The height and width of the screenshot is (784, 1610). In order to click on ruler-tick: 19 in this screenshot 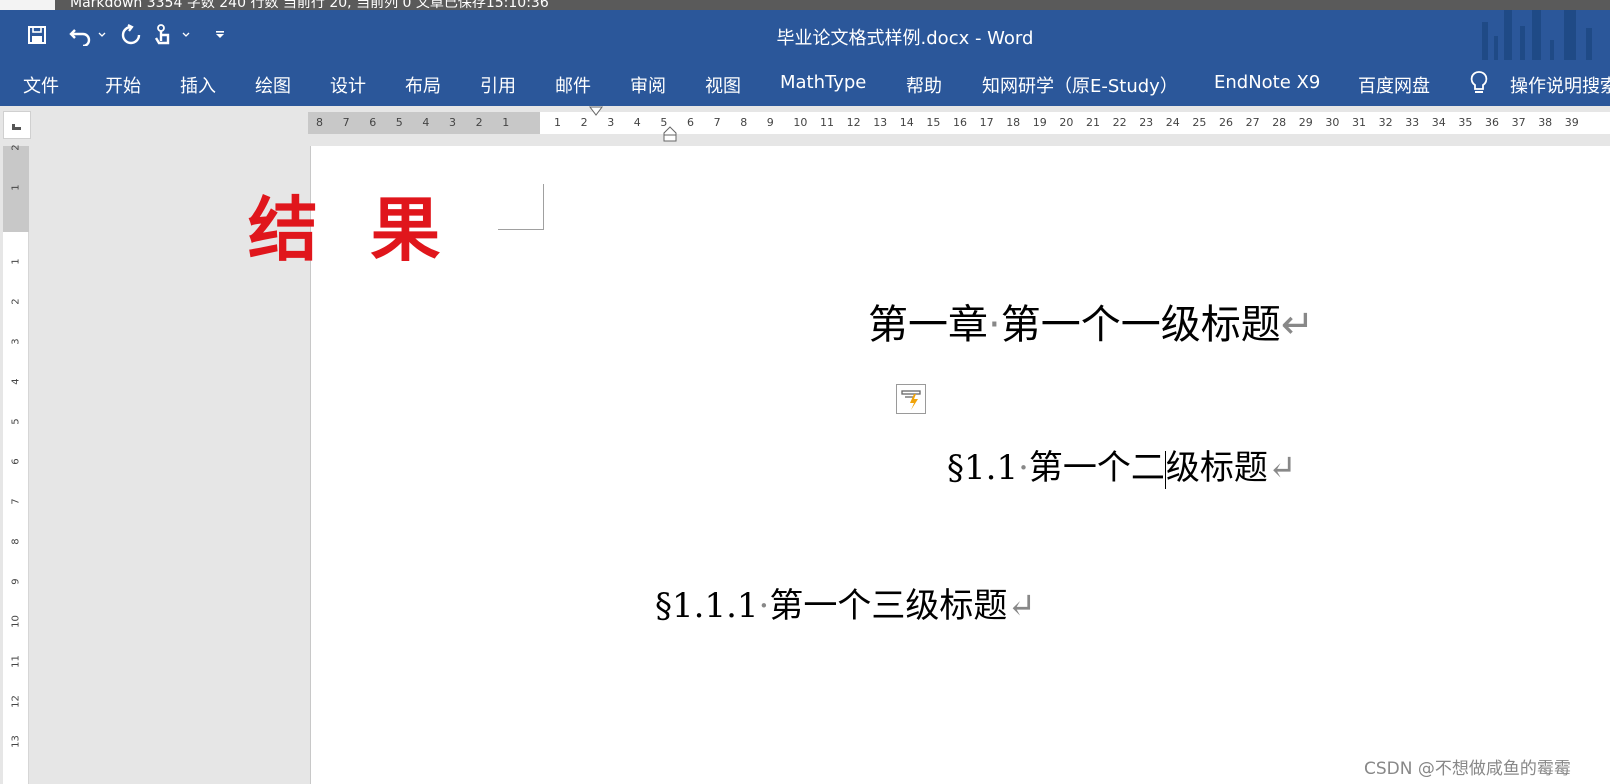, I will do `click(1039, 122)`.